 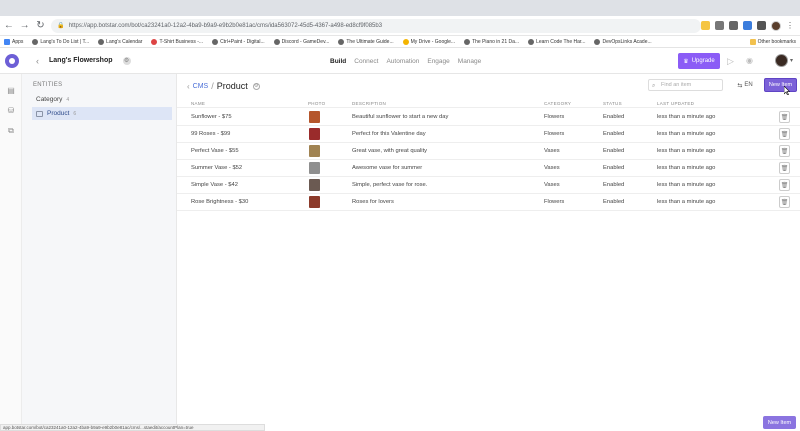 What do you see at coordinates (102, 99) in the screenshot?
I see `entity-item-category: Category 4` at bounding box center [102, 99].